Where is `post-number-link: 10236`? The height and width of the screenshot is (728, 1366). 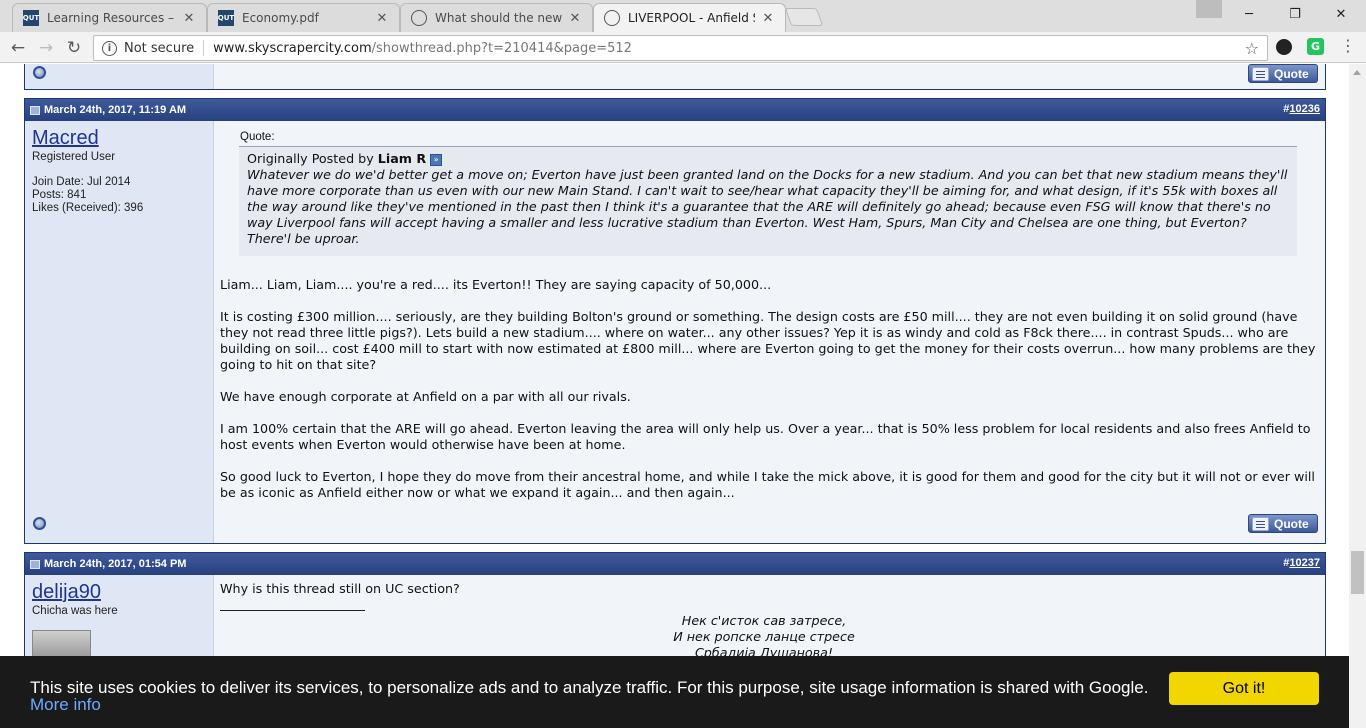
post-number-link: 10236 is located at coordinates (1304, 109).